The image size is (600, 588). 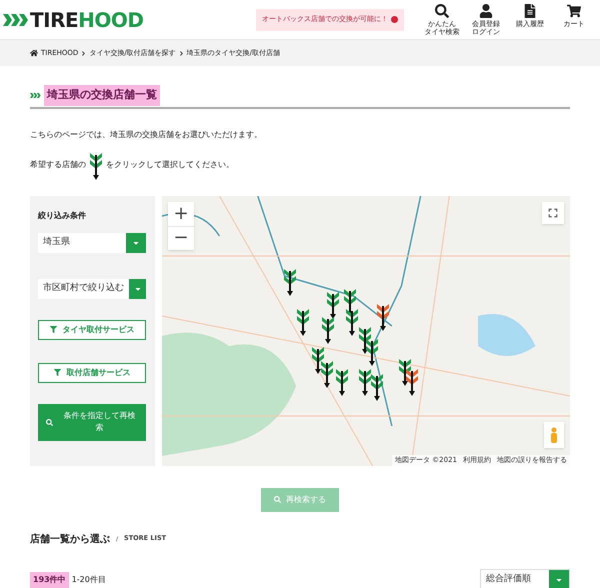 What do you see at coordinates (170, 164) in the screenshot?
I see `intro-text: をクリックして選択してください。` at bounding box center [170, 164].